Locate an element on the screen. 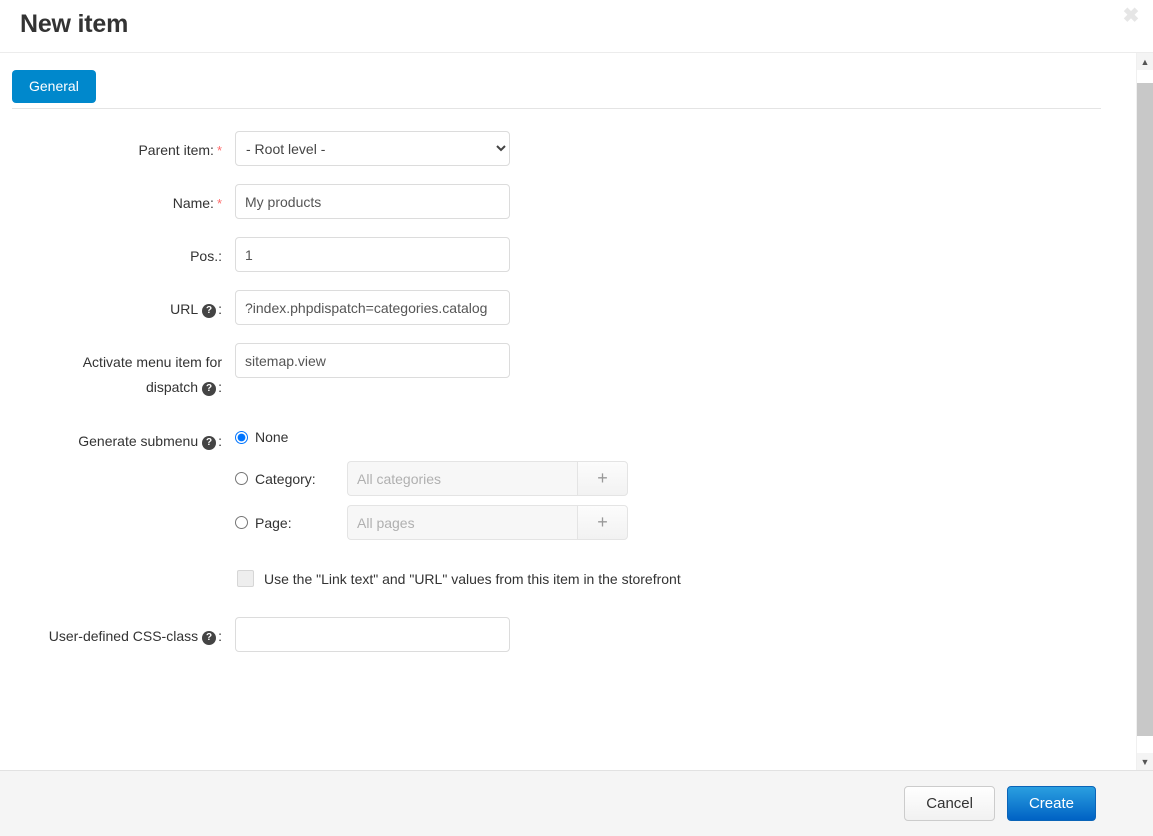 The width and height of the screenshot is (1153, 836). generate-submenu-label-wrap: Generate submenu?: is located at coordinates (111, 438).